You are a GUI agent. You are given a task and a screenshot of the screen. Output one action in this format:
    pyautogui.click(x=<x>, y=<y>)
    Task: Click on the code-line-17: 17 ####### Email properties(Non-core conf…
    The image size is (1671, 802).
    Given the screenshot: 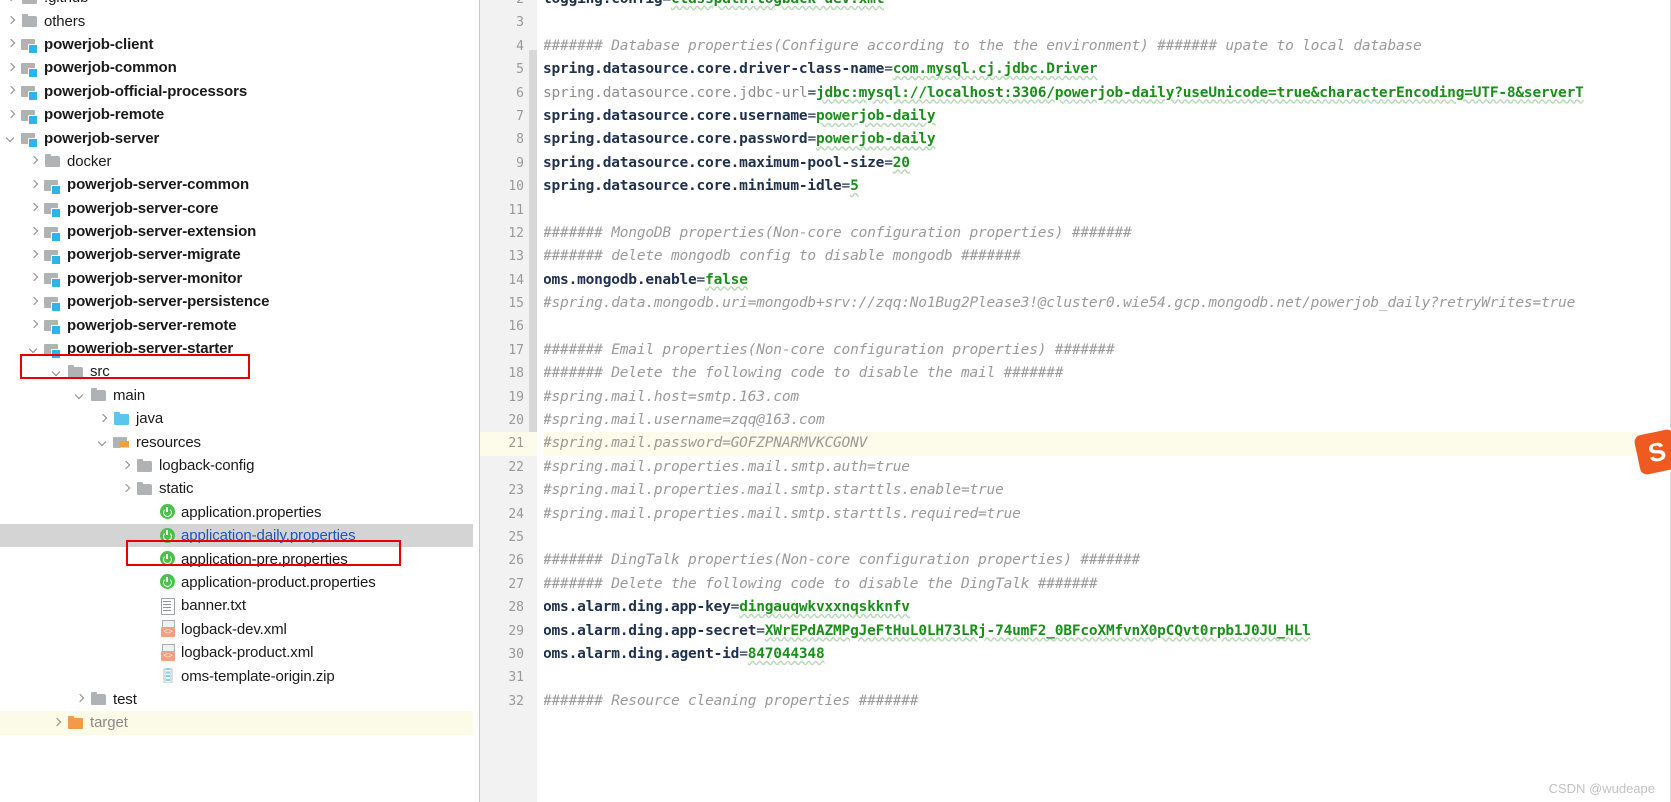 What is the action you would take?
    pyautogui.click(x=1075, y=350)
    